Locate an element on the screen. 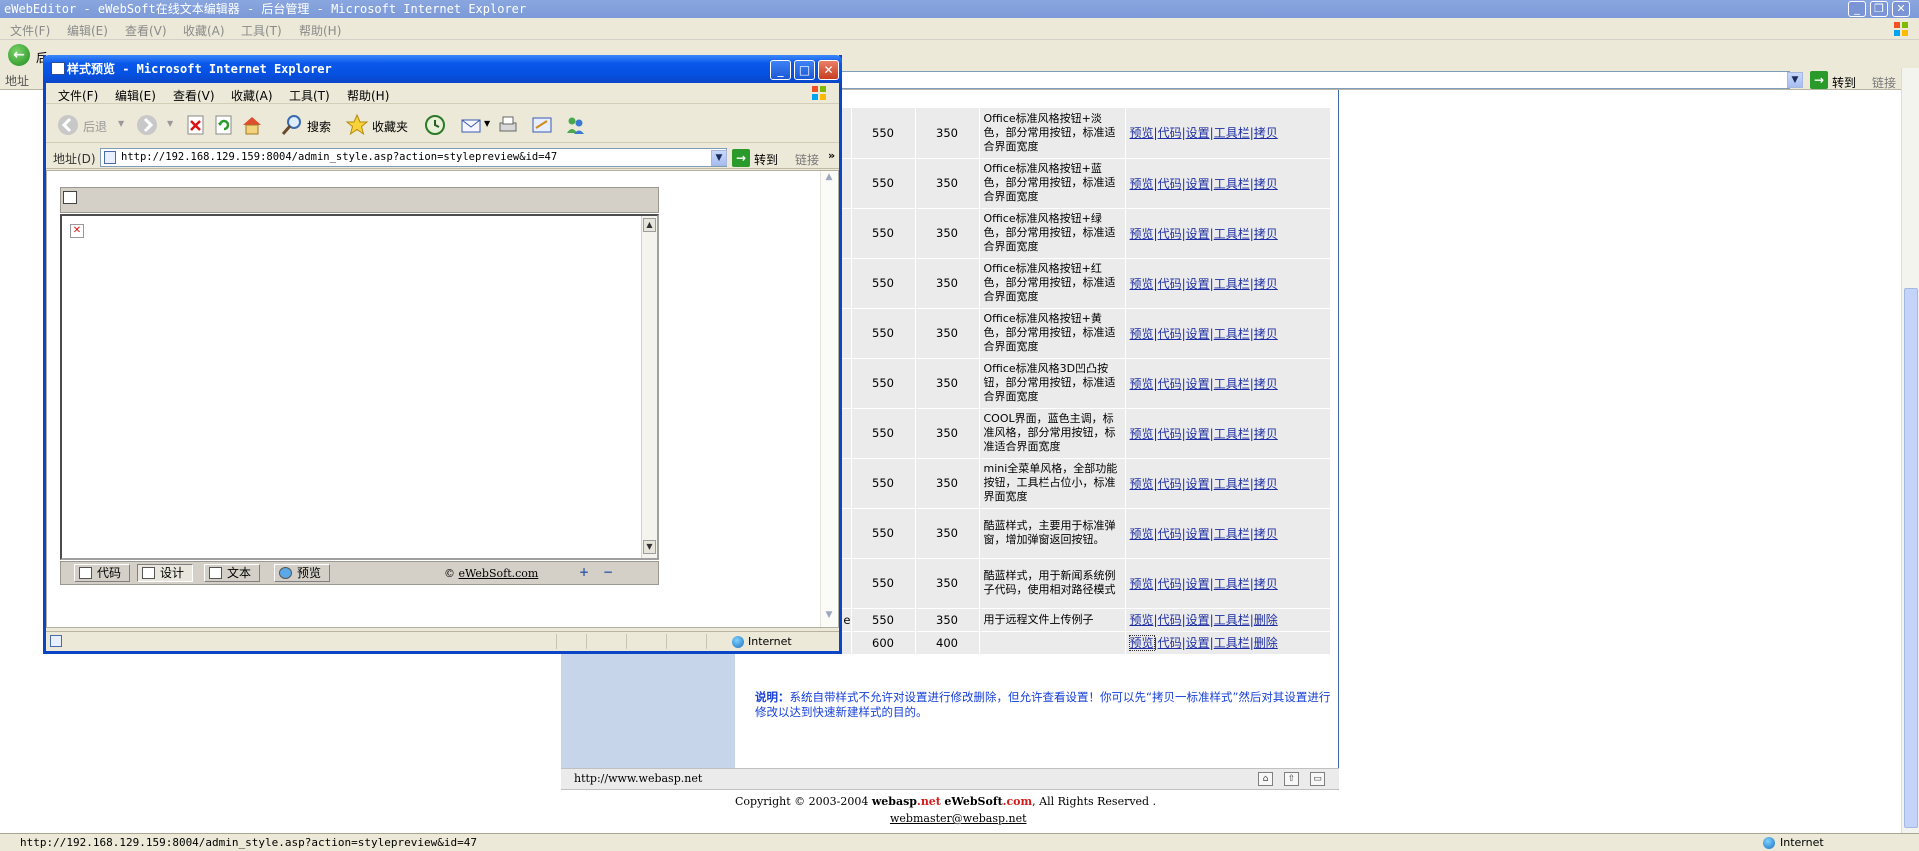  main-address-input is located at coordinates (1239, 80).